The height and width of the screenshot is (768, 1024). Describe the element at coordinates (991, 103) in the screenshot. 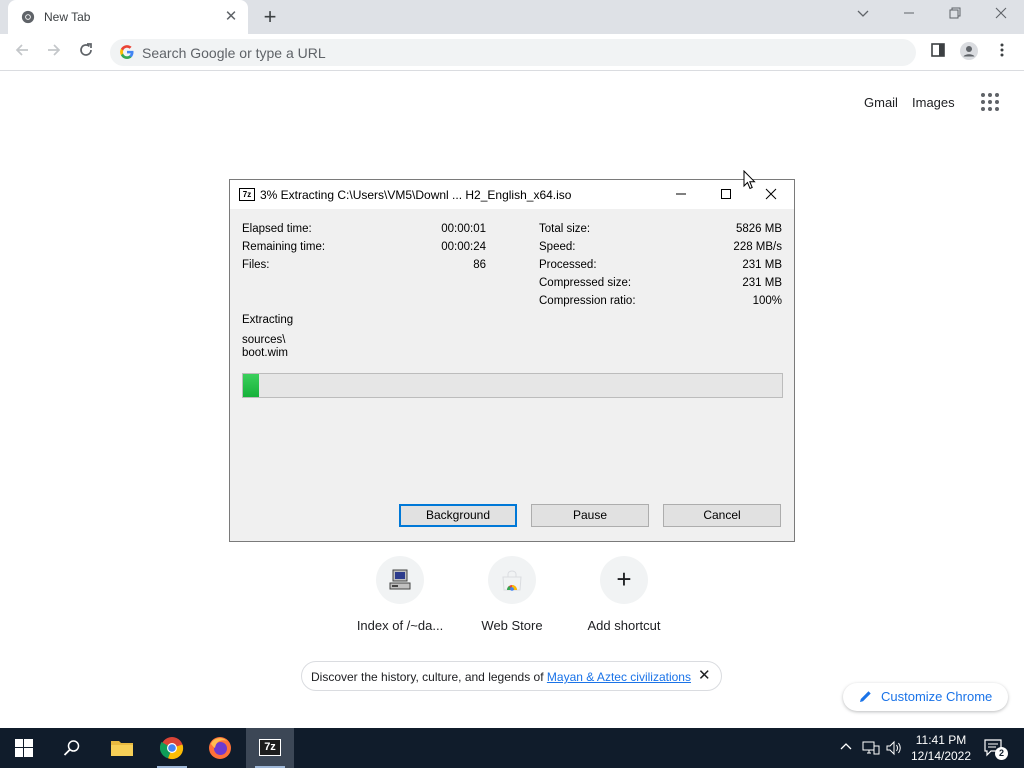

I see `google-apps-icon` at that location.